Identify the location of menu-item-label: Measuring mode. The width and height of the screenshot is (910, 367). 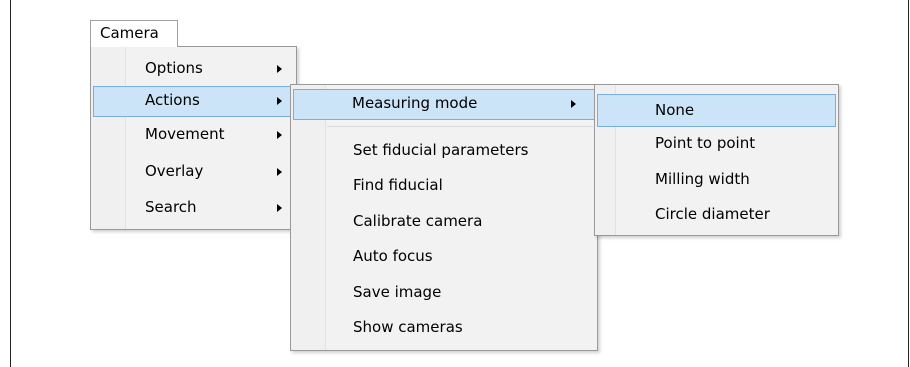
(415, 103).